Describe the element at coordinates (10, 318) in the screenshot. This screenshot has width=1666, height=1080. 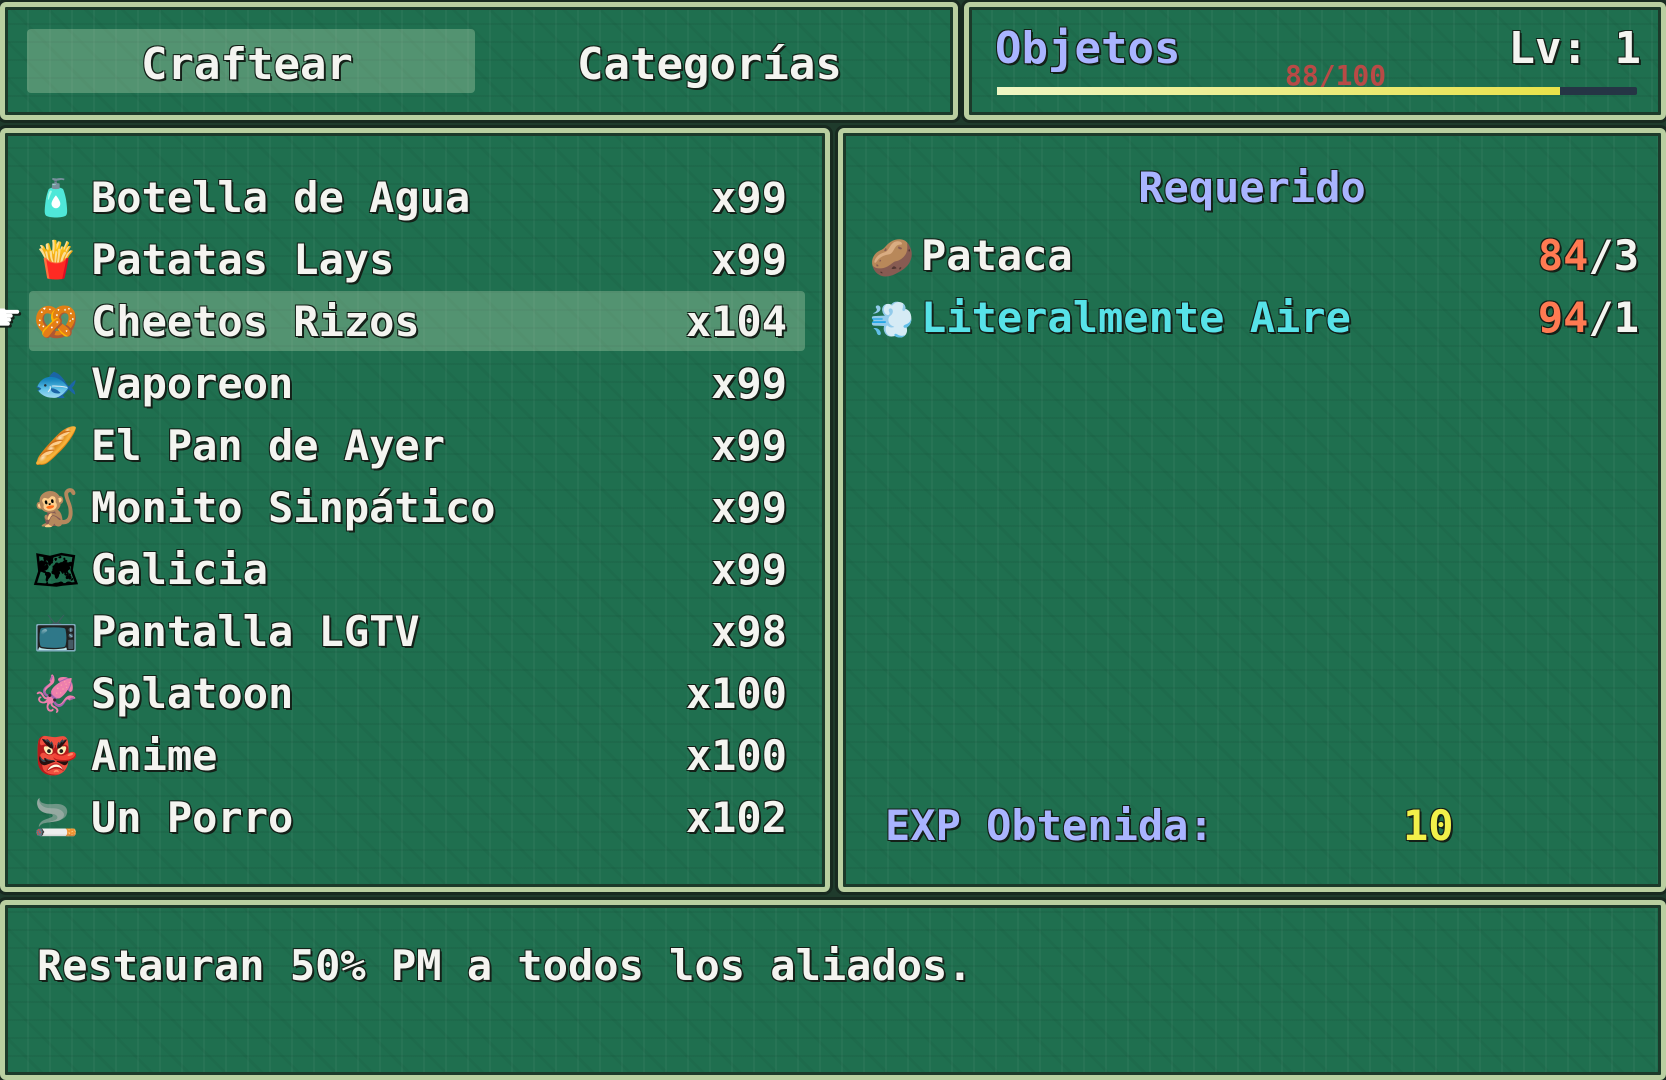
I see `hand-pointer-icon: ☛` at that location.